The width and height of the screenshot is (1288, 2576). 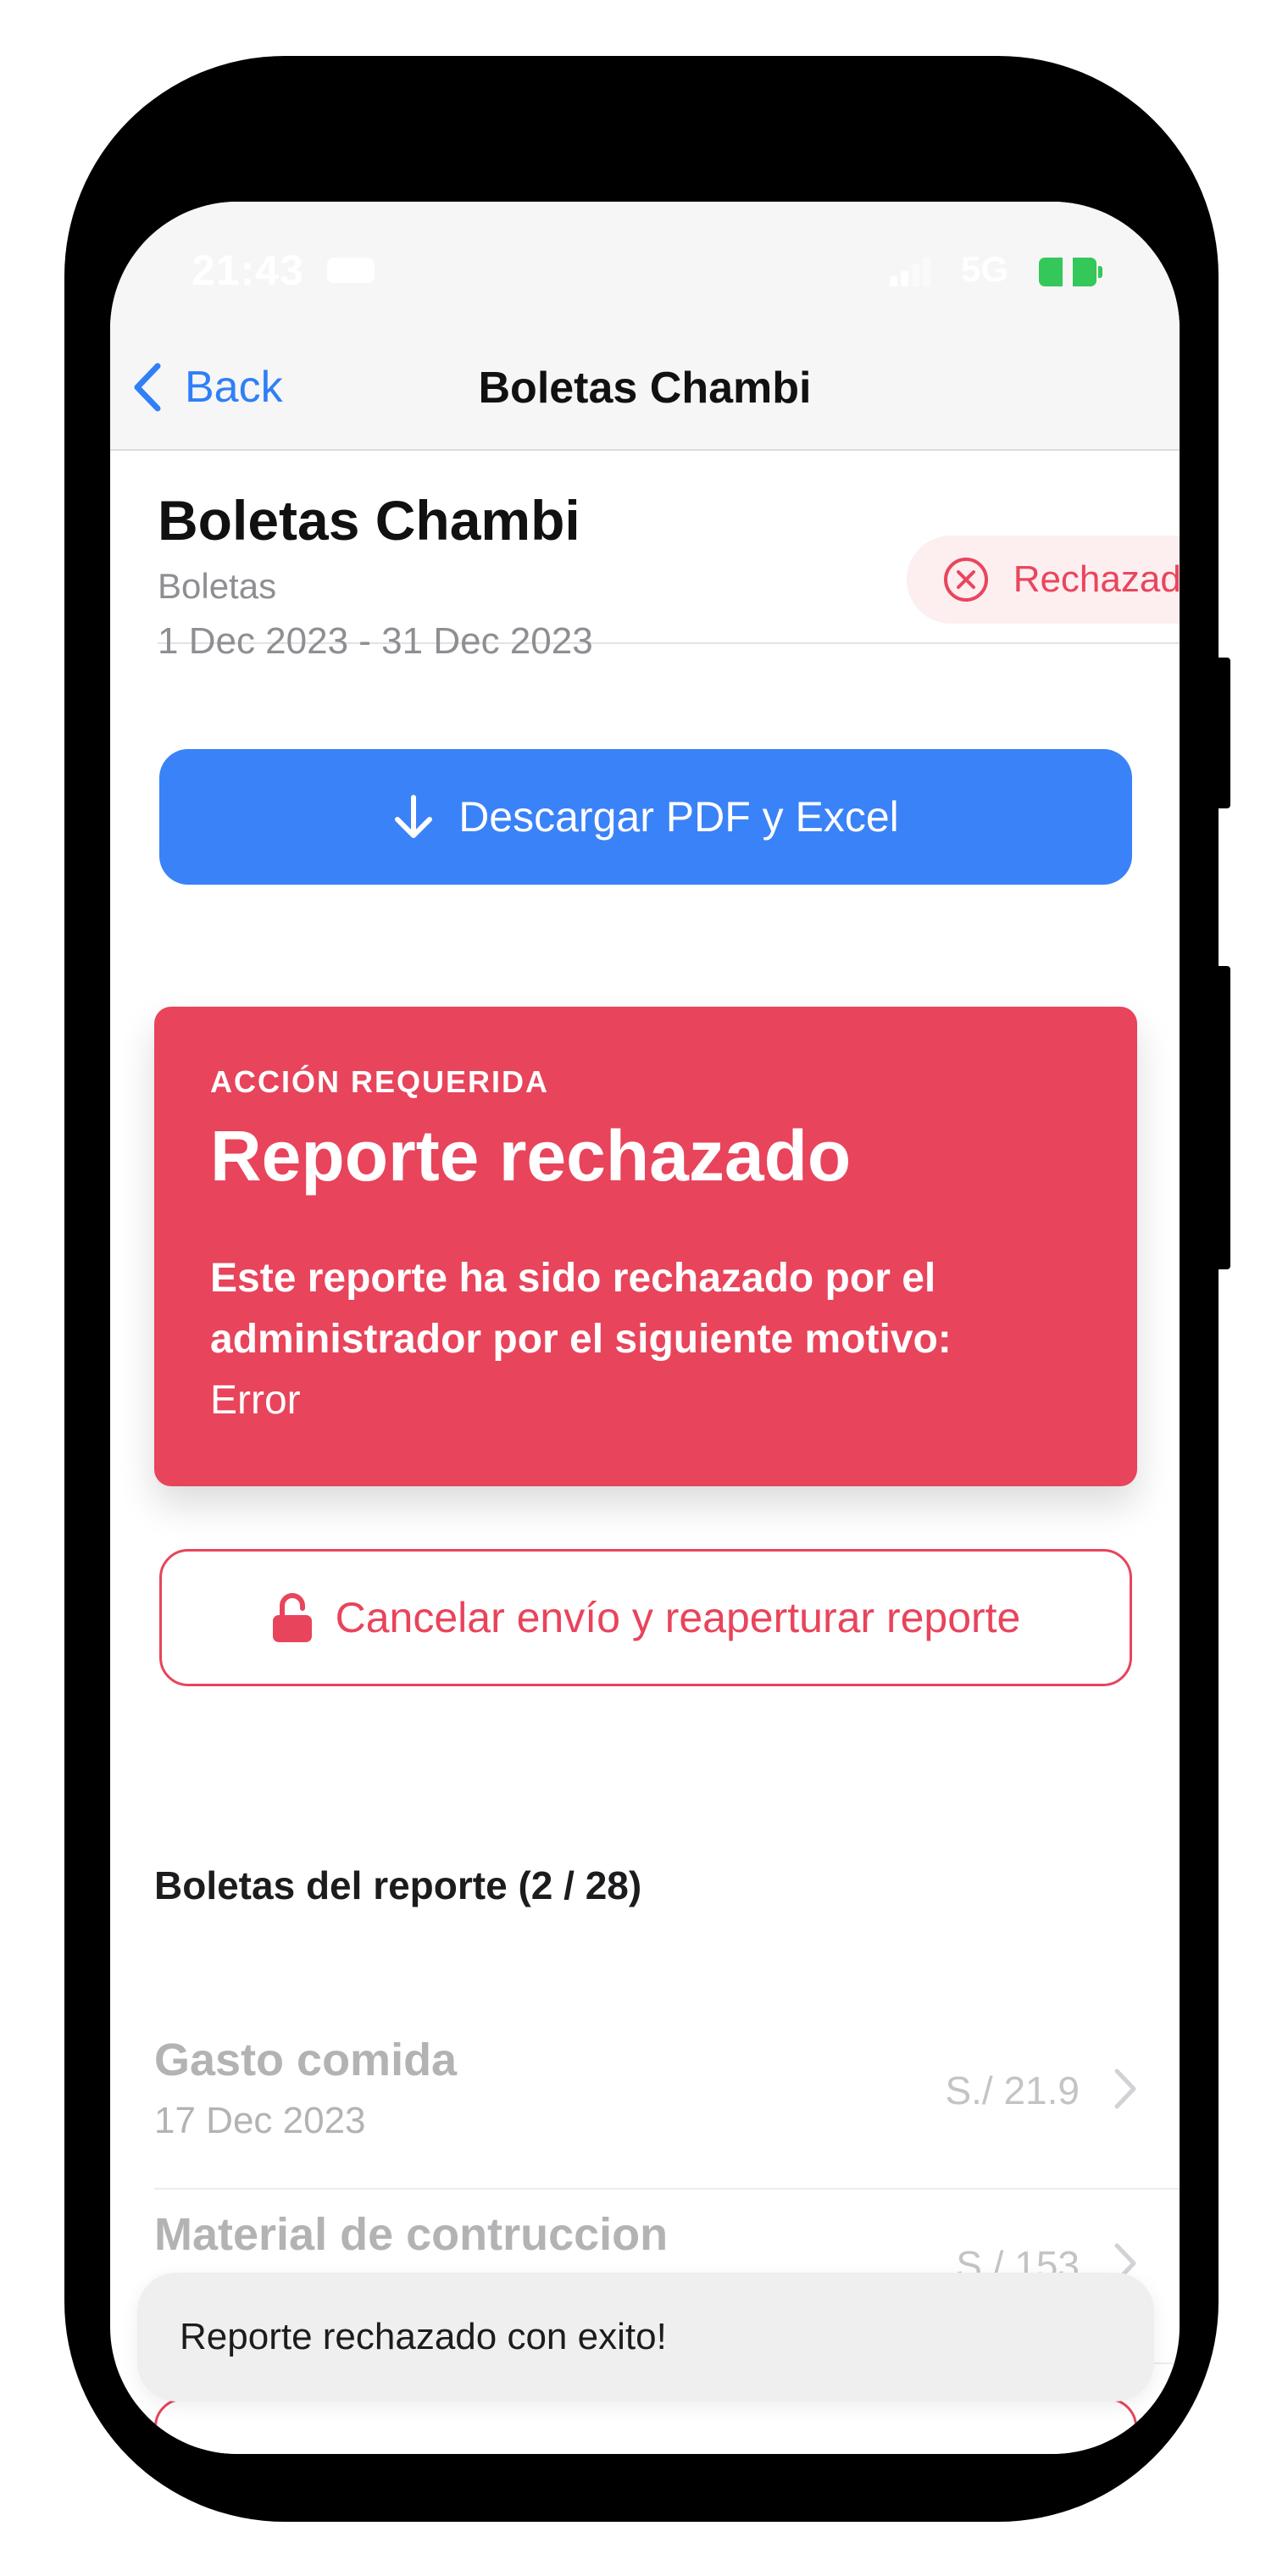 I want to click on status-time: 21:43, so click(x=248, y=270).